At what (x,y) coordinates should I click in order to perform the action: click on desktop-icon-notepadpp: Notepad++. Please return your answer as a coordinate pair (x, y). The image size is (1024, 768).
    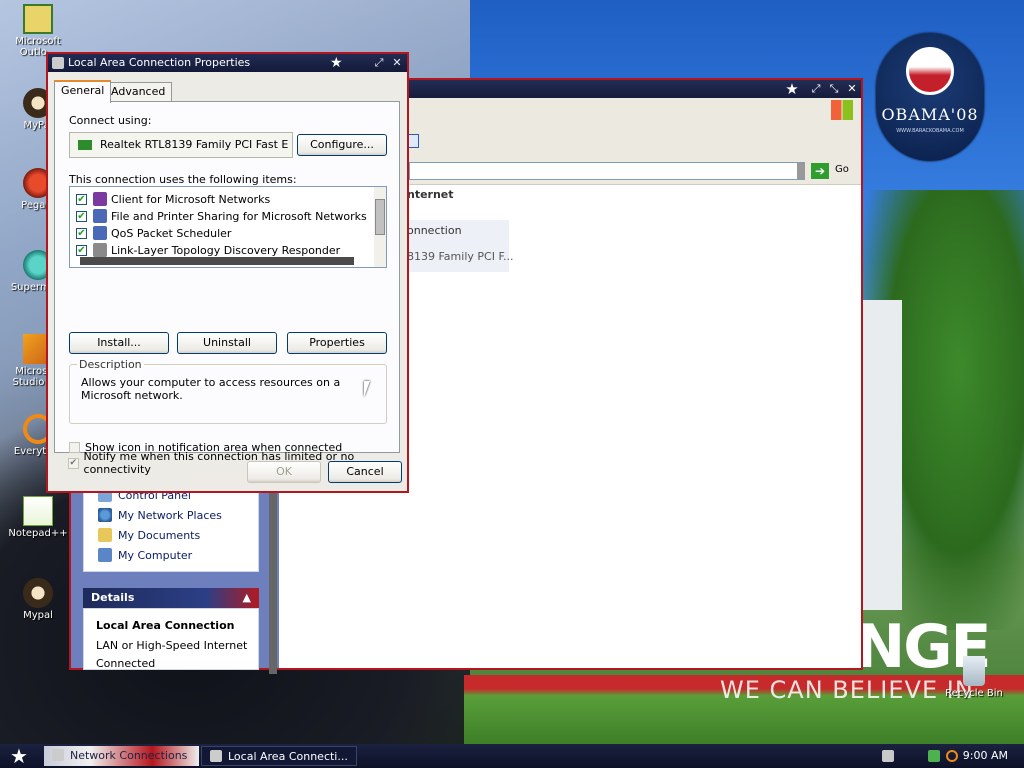
    Looking at the image, I should click on (38, 517).